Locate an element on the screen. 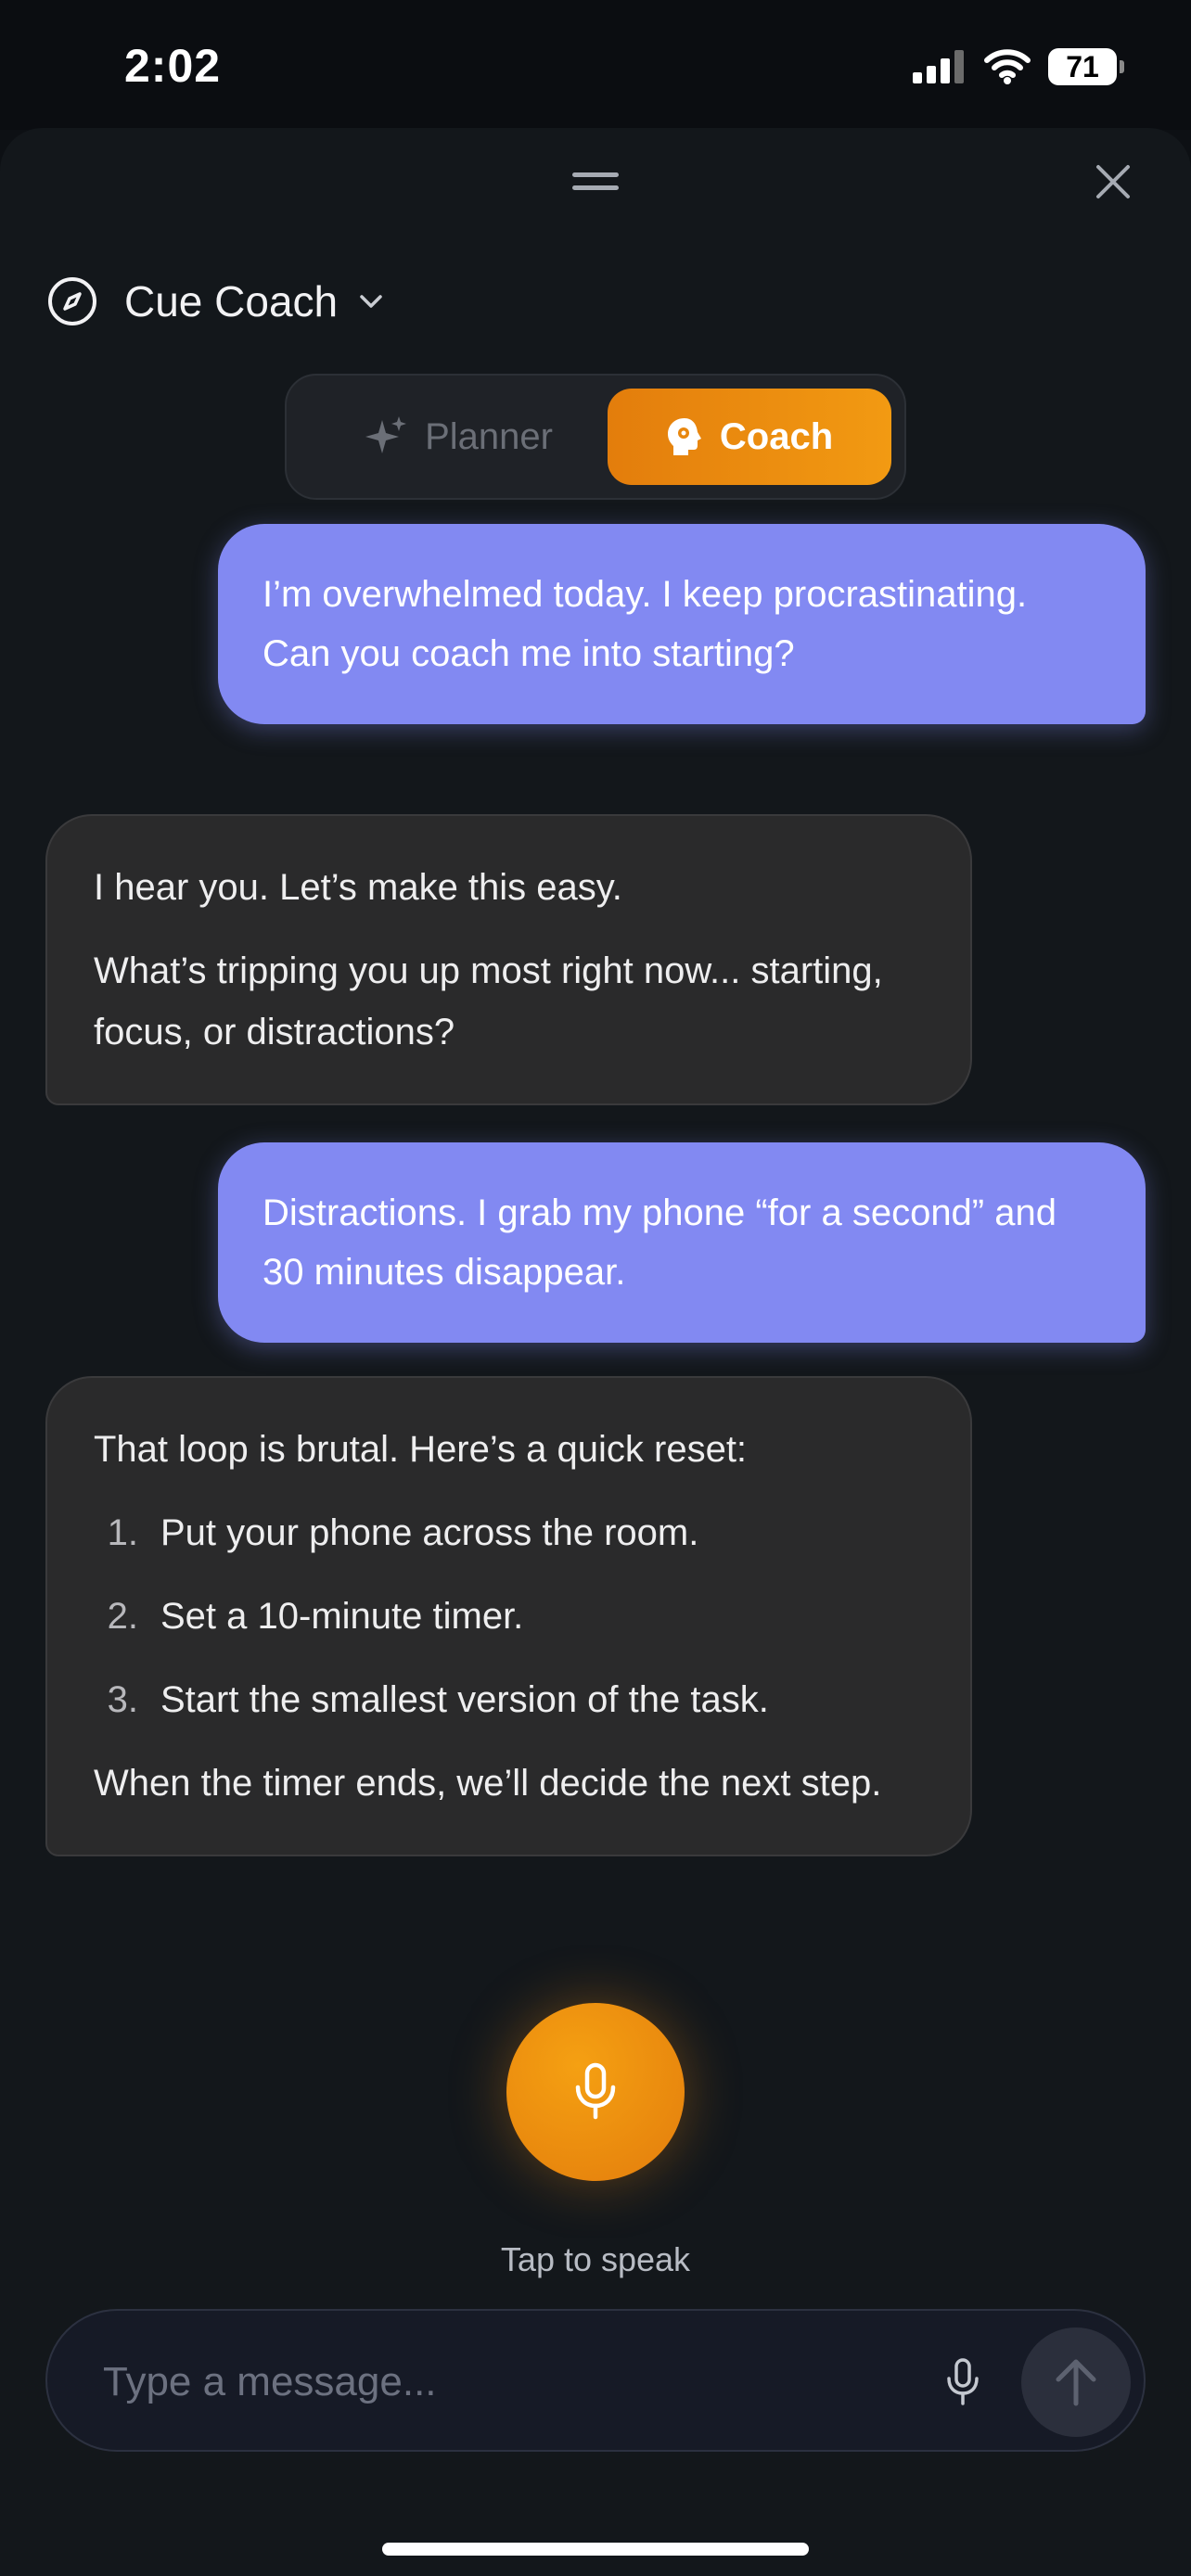  assistant-title: Cue Coach is located at coordinates (231, 301).